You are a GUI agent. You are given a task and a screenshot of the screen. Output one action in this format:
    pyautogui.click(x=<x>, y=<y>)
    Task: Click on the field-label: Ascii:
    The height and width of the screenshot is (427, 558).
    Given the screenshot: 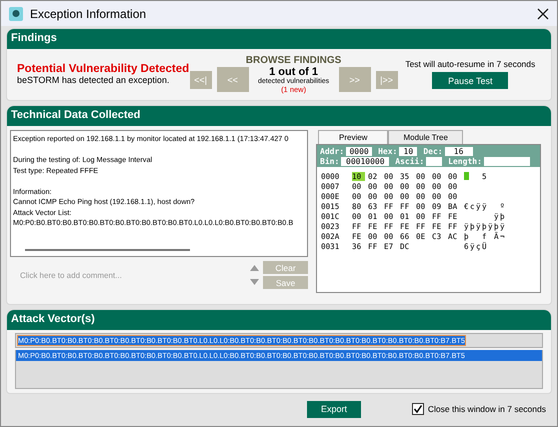 What is the action you would take?
    pyautogui.click(x=409, y=161)
    